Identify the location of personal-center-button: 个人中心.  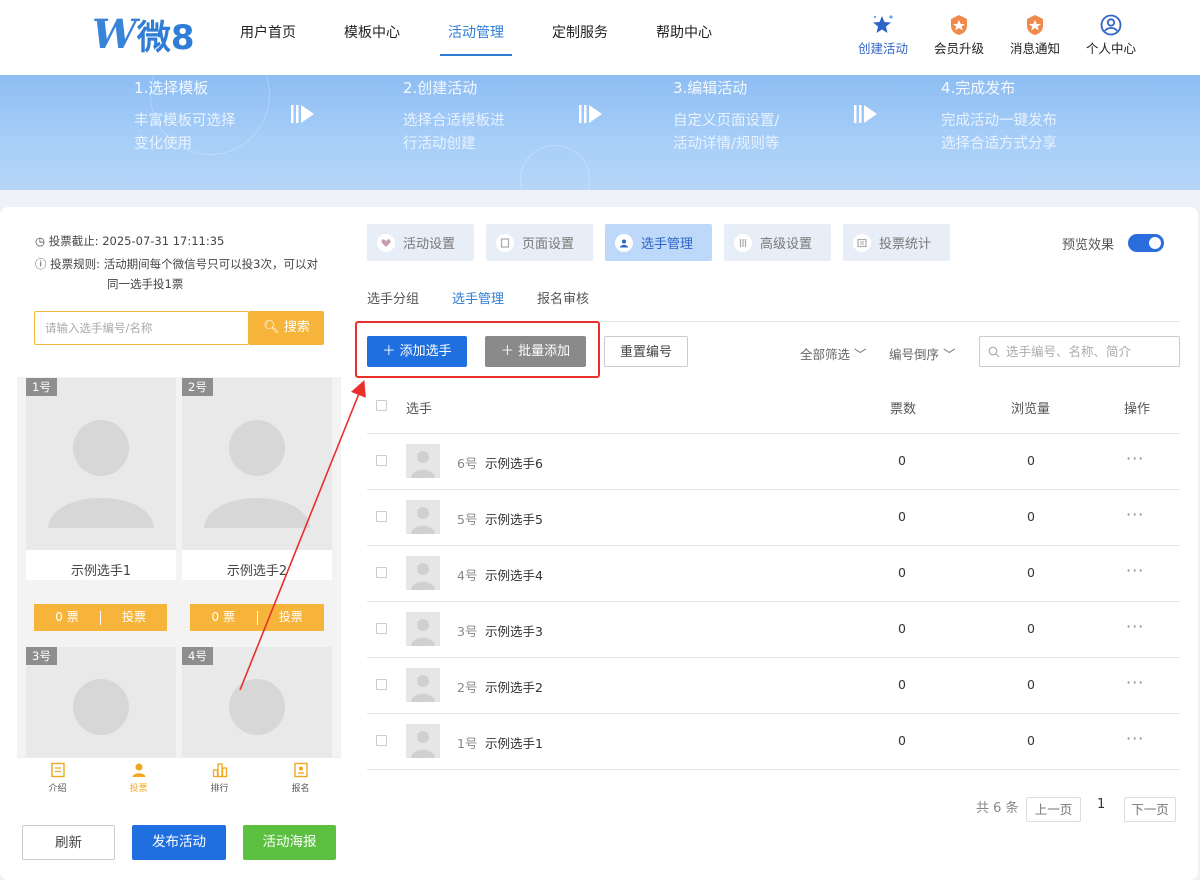
(1111, 35).